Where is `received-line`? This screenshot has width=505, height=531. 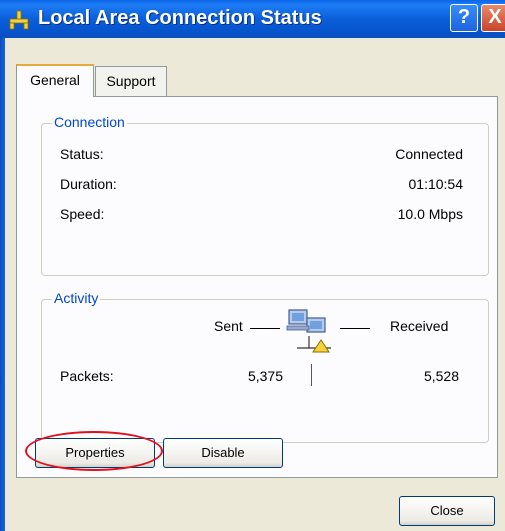
received-line is located at coordinates (355, 328).